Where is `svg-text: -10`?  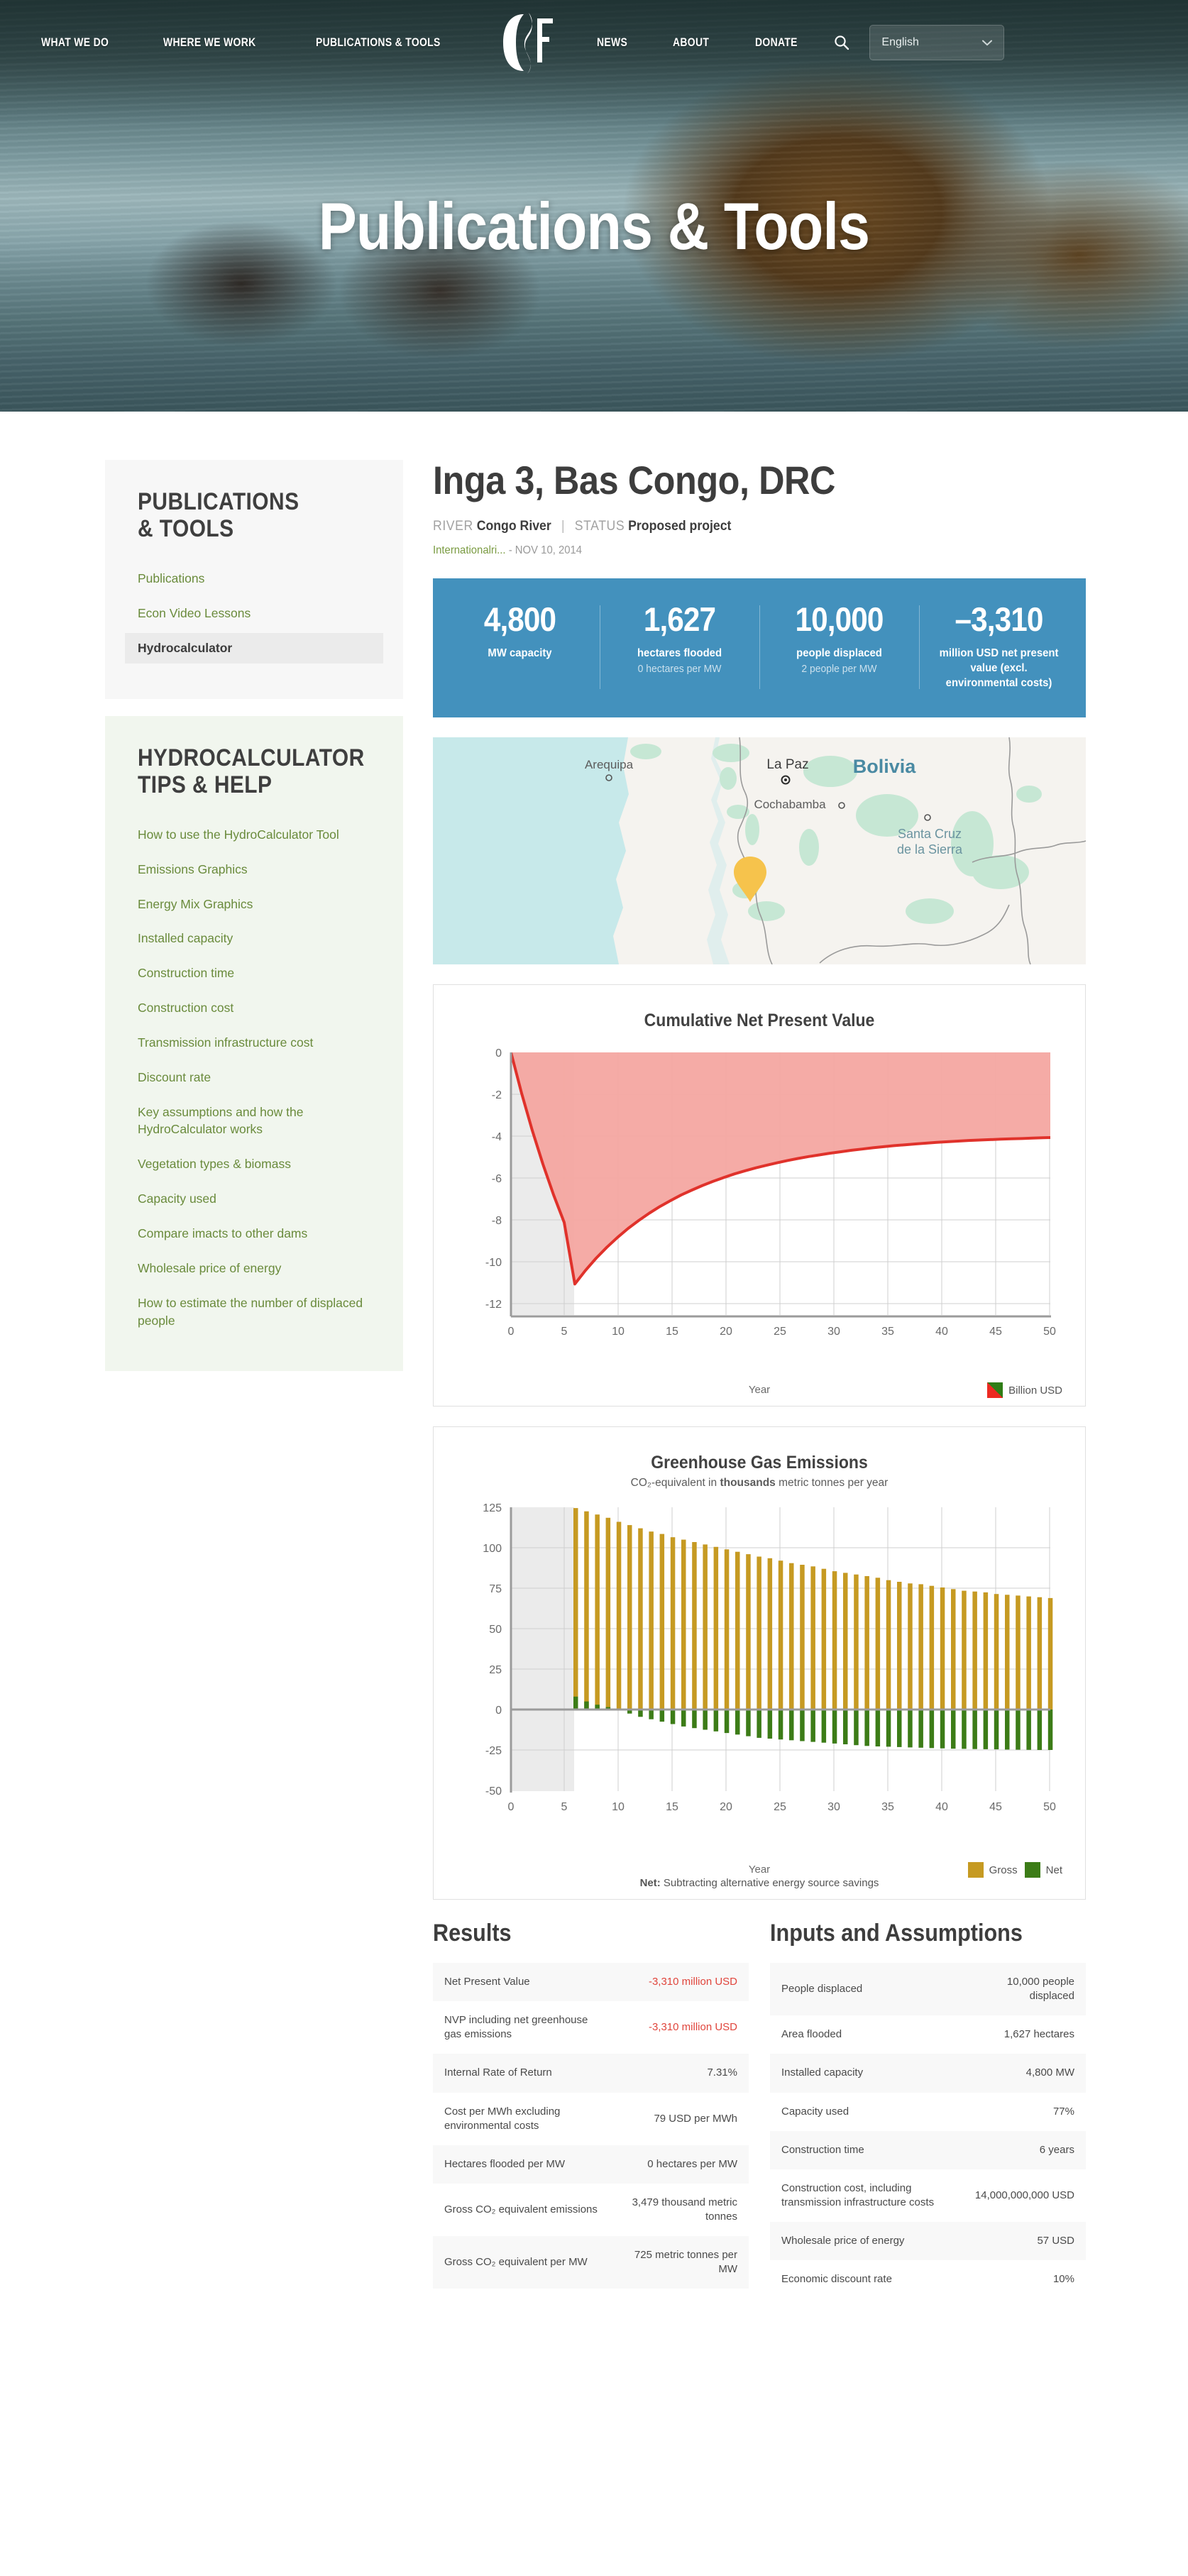 svg-text: -10 is located at coordinates (493, 1263).